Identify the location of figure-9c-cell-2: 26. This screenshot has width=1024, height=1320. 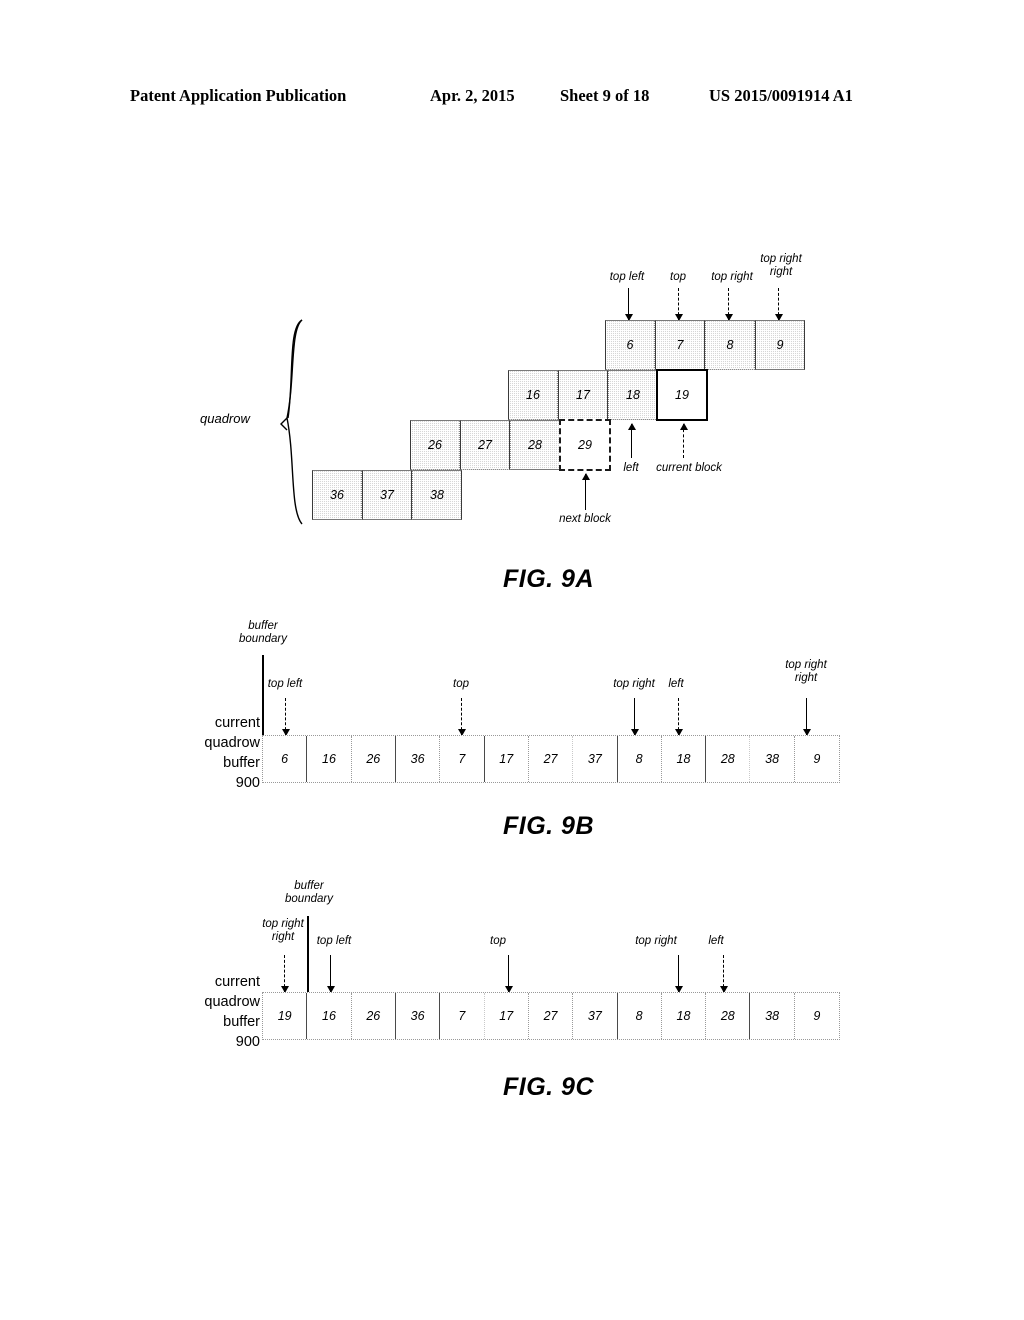
(374, 1016).